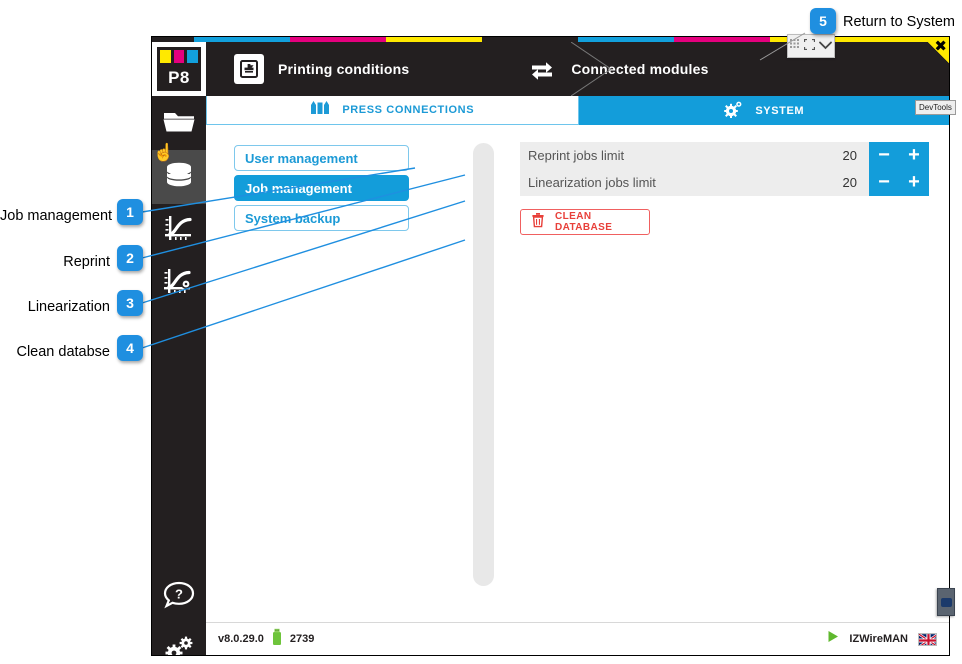  I want to click on callout-number: 2, so click(130, 258).